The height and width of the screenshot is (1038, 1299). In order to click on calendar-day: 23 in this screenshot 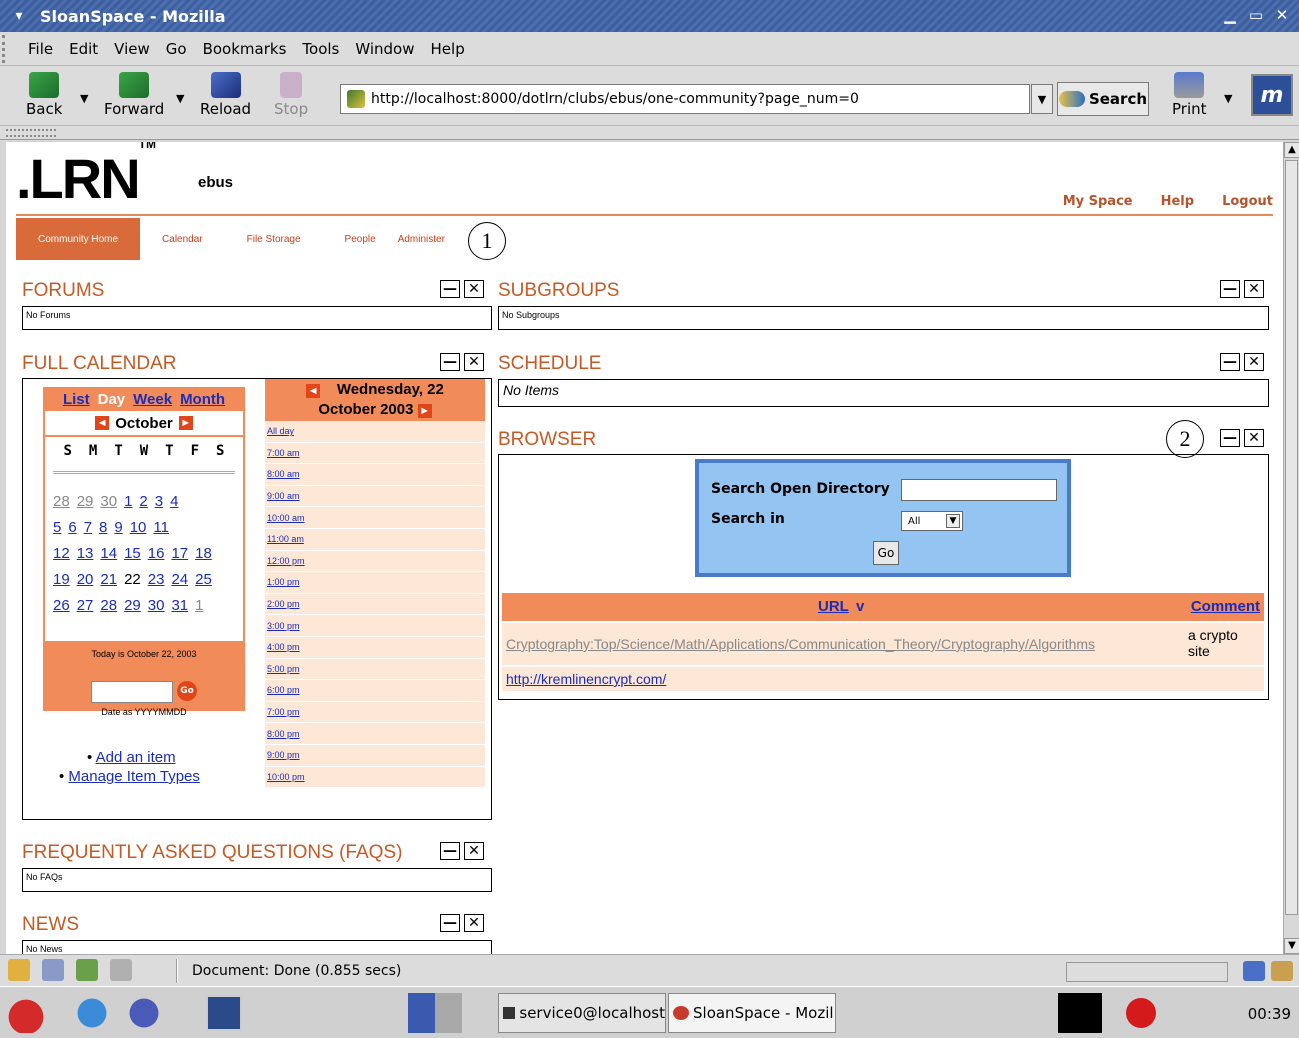, I will do `click(156, 579)`.